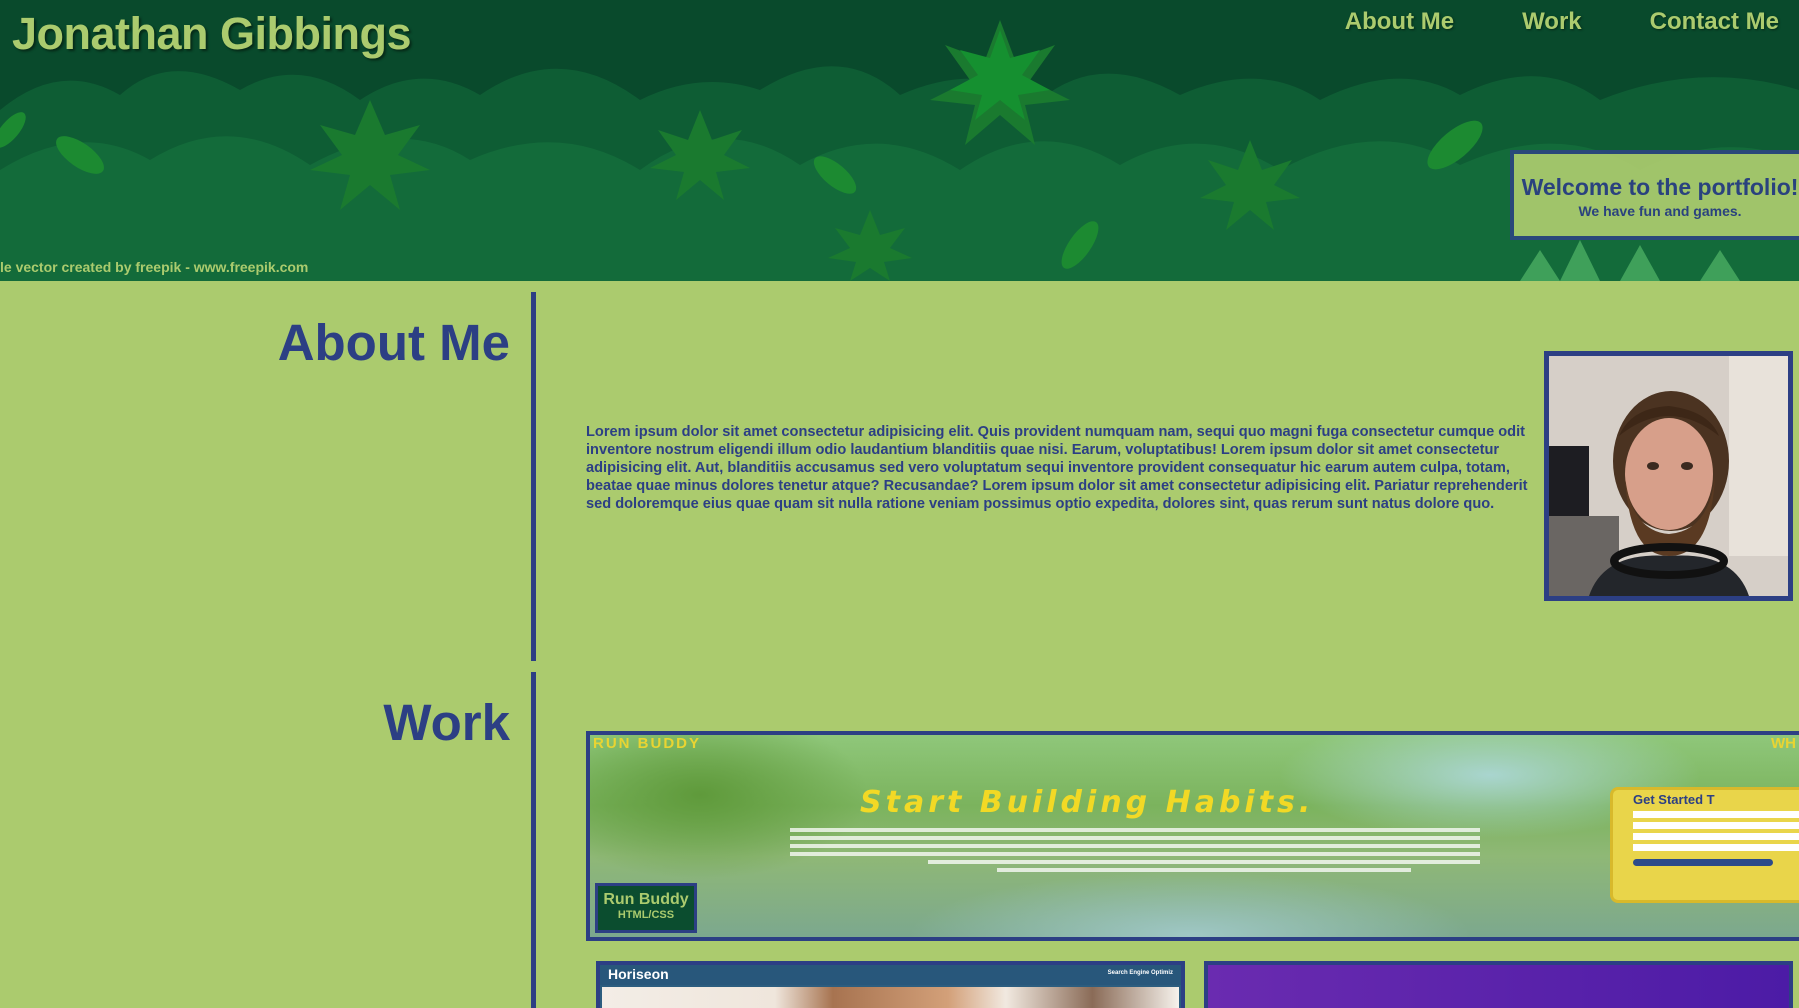 This screenshot has height=1008, width=1799. What do you see at coordinates (393, 342) in the screenshot?
I see `about-heading: About Me` at bounding box center [393, 342].